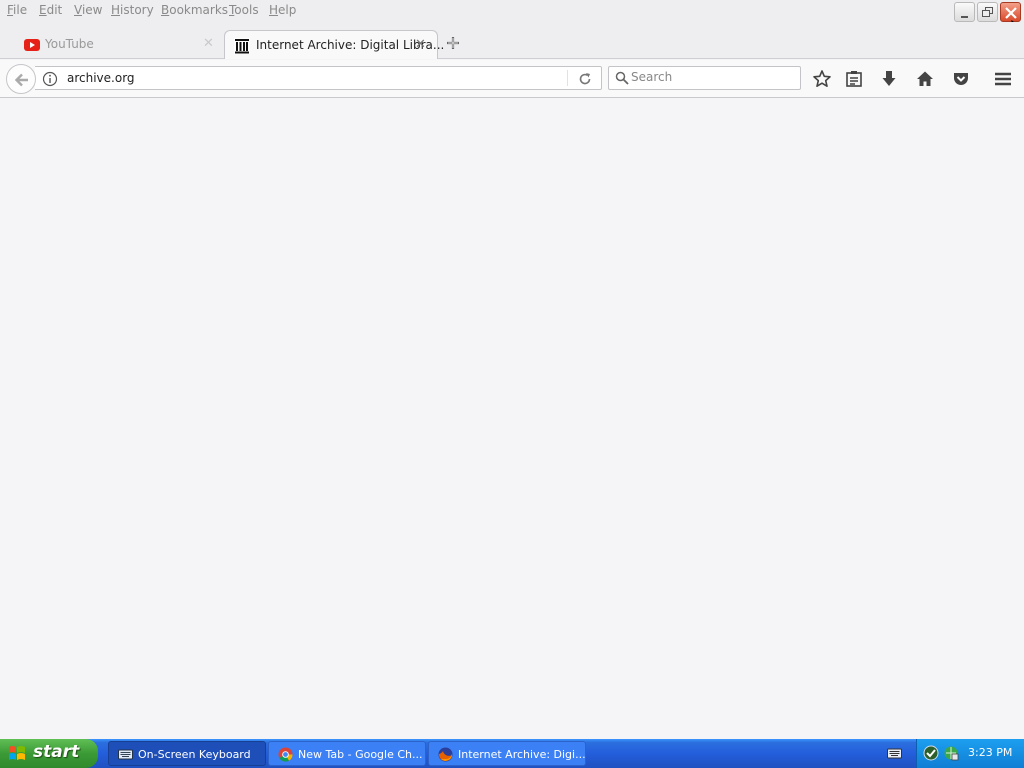  I want to click on menu-history: History, so click(132, 10).